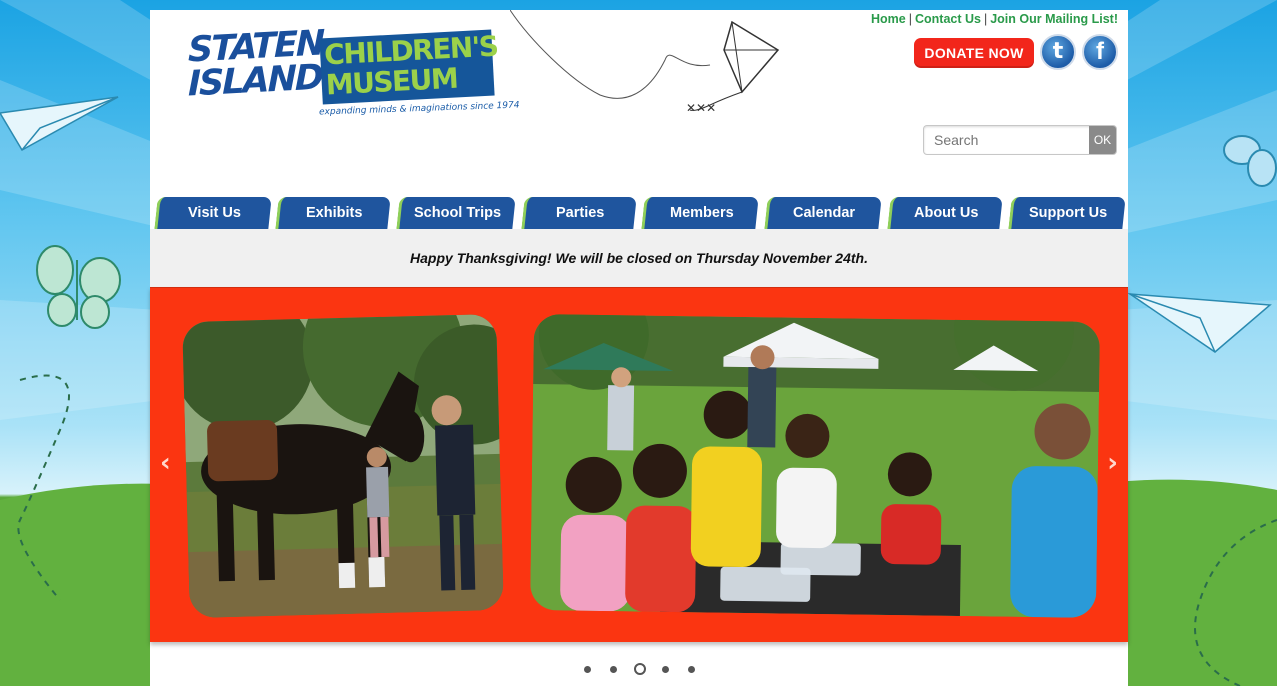 The height and width of the screenshot is (686, 1277). What do you see at coordinates (165, 463) in the screenshot?
I see `slider-prev-arrow: ‹` at bounding box center [165, 463].